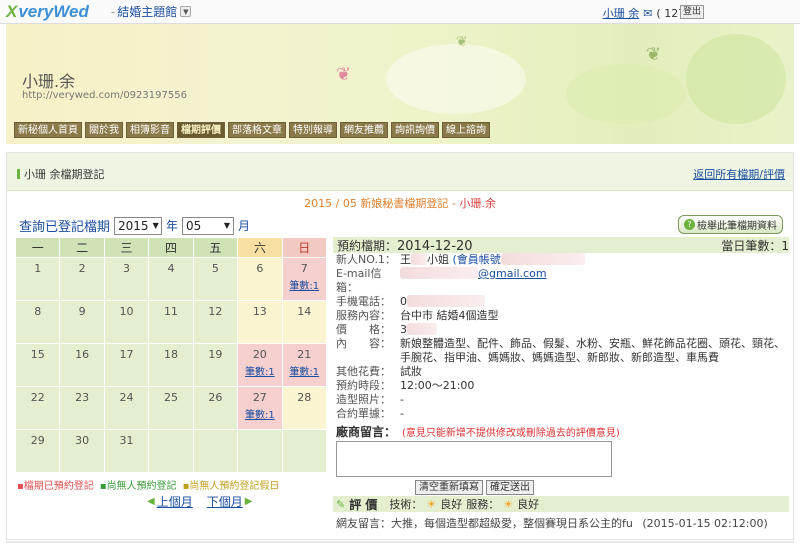 The width and height of the screenshot is (800, 547). I want to click on next-month: 下個月 ▶, so click(230, 501).